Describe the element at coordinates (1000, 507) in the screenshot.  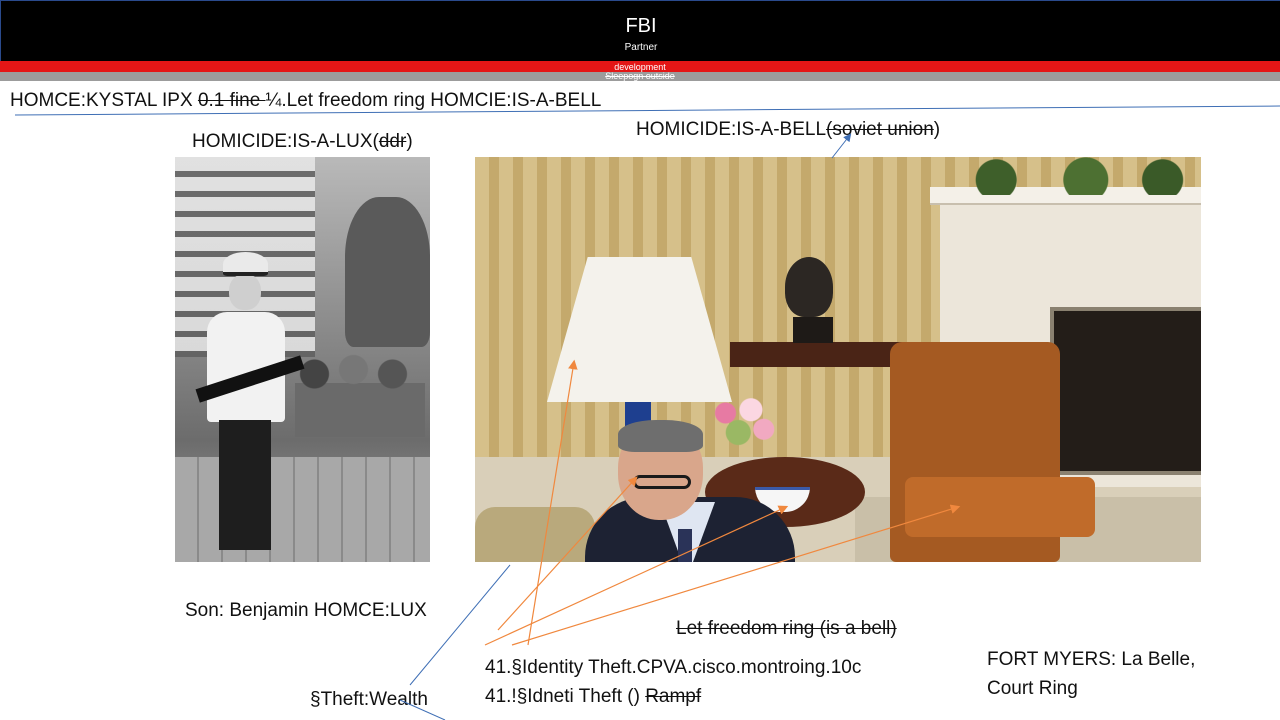
I see `office-chair-seat` at that location.